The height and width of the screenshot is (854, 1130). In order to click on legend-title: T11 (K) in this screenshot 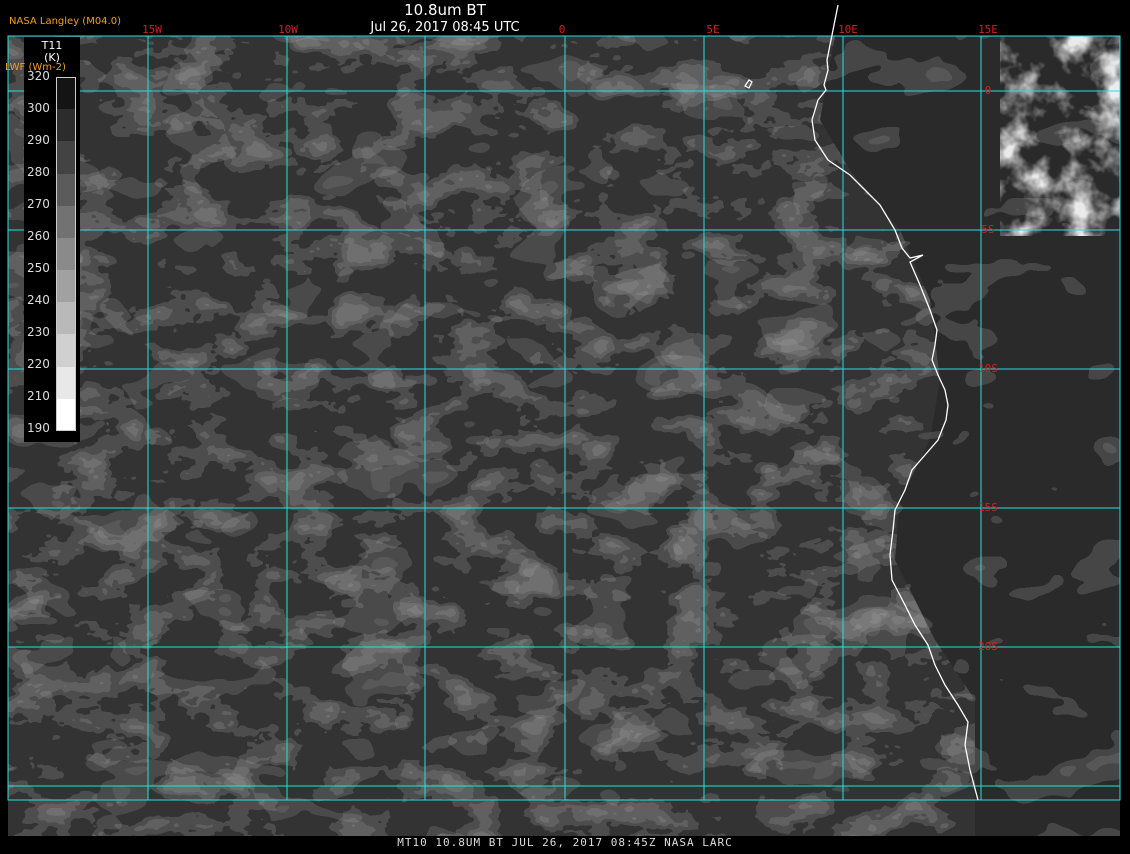, I will do `click(52, 51)`.